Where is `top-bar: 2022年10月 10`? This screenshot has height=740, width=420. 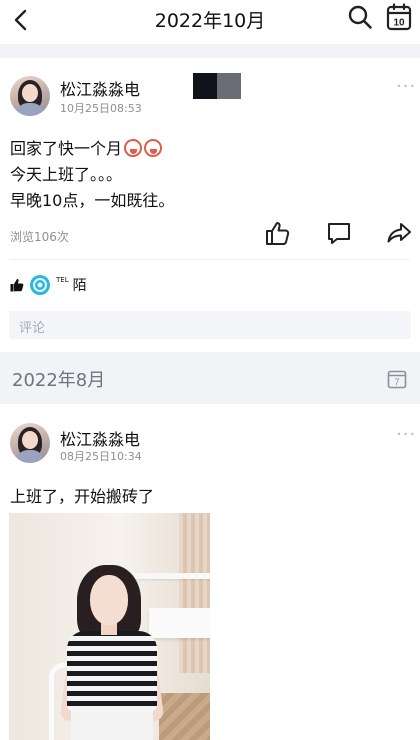
top-bar: 2022年10月 10 is located at coordinates (210, 22).